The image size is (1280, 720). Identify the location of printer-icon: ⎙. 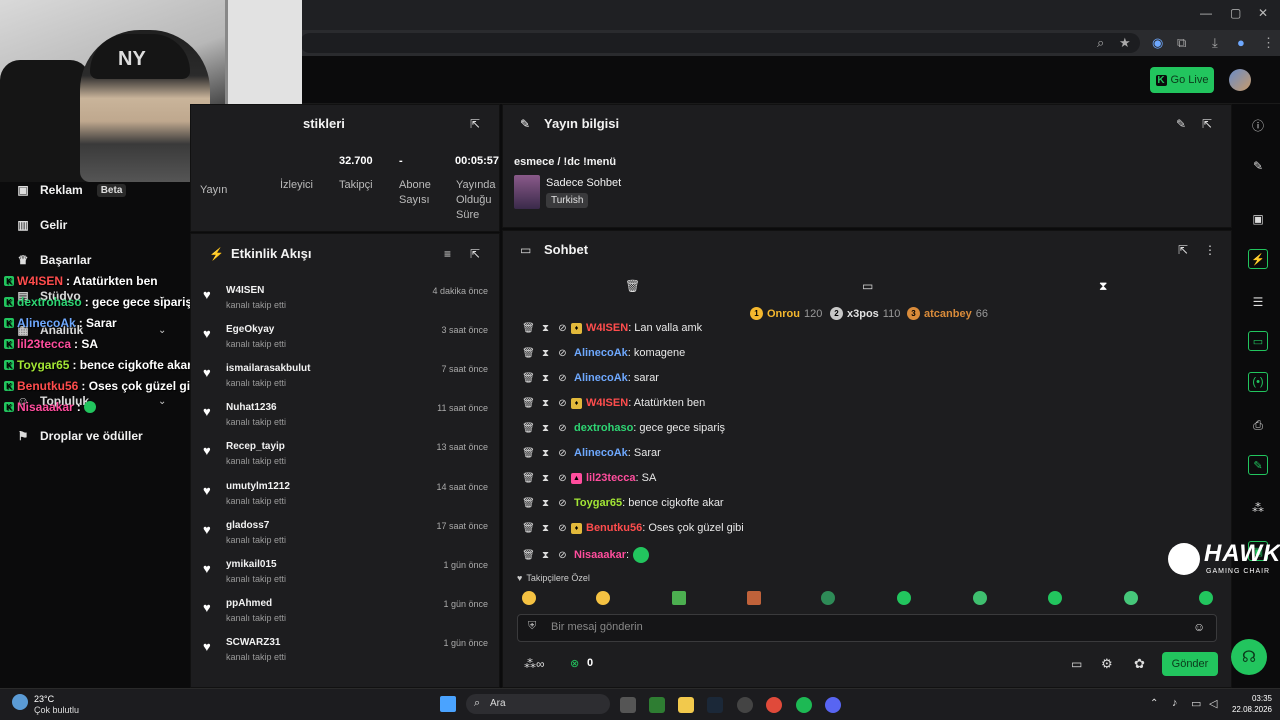
(1258, 425).